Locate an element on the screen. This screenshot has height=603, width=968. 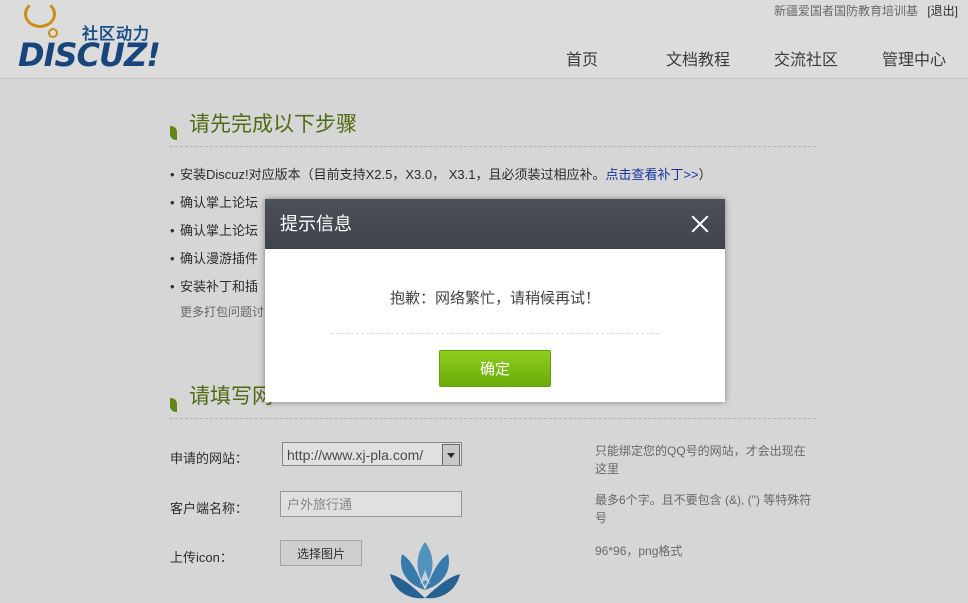
confirm-button: 确定 is located at coordinates (495, 368).